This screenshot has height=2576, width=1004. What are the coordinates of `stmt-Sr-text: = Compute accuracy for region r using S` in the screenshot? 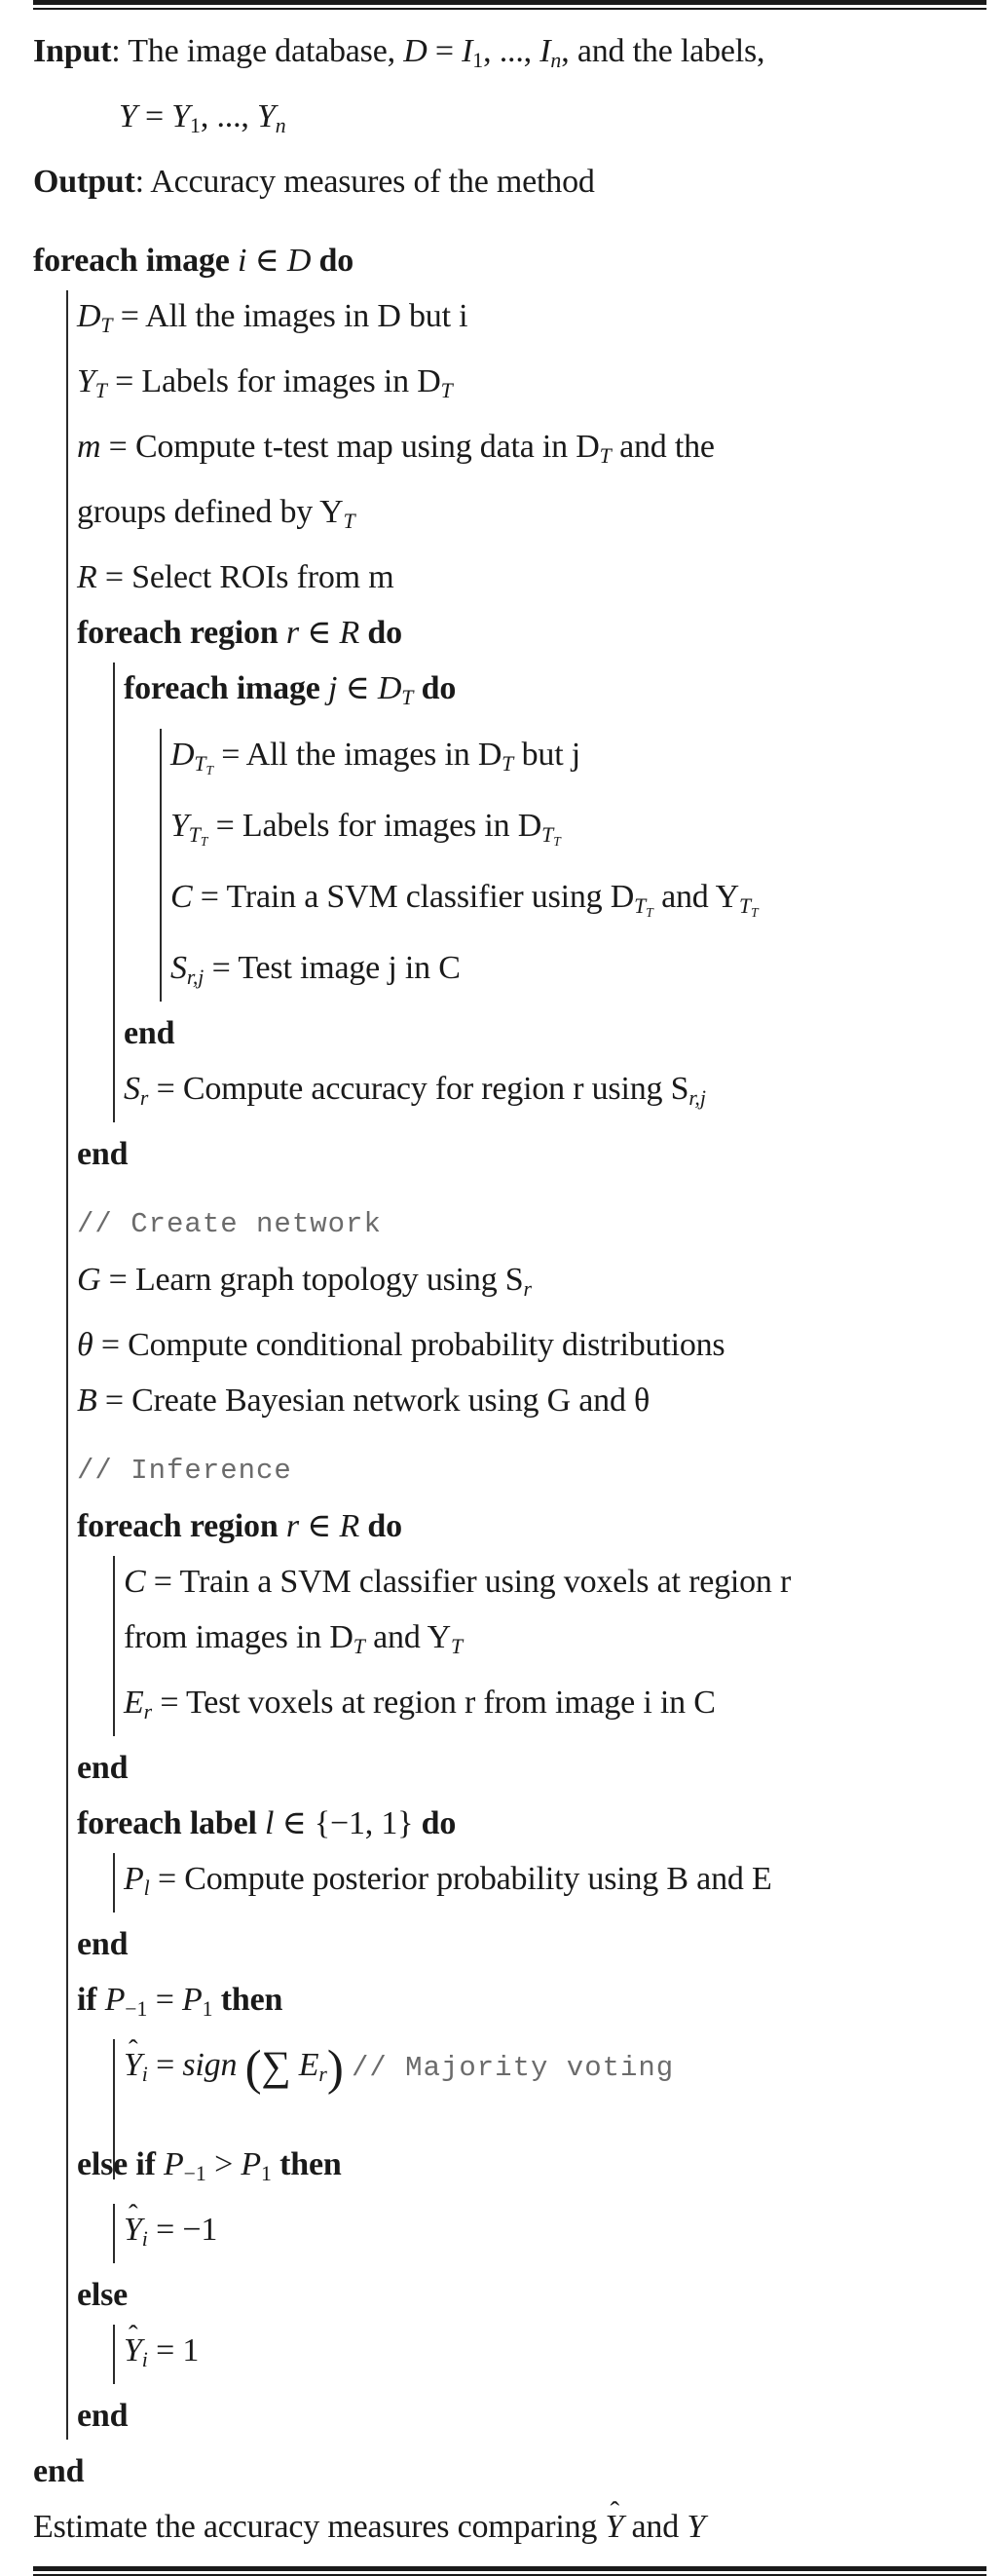 It's located at (422, 1089).